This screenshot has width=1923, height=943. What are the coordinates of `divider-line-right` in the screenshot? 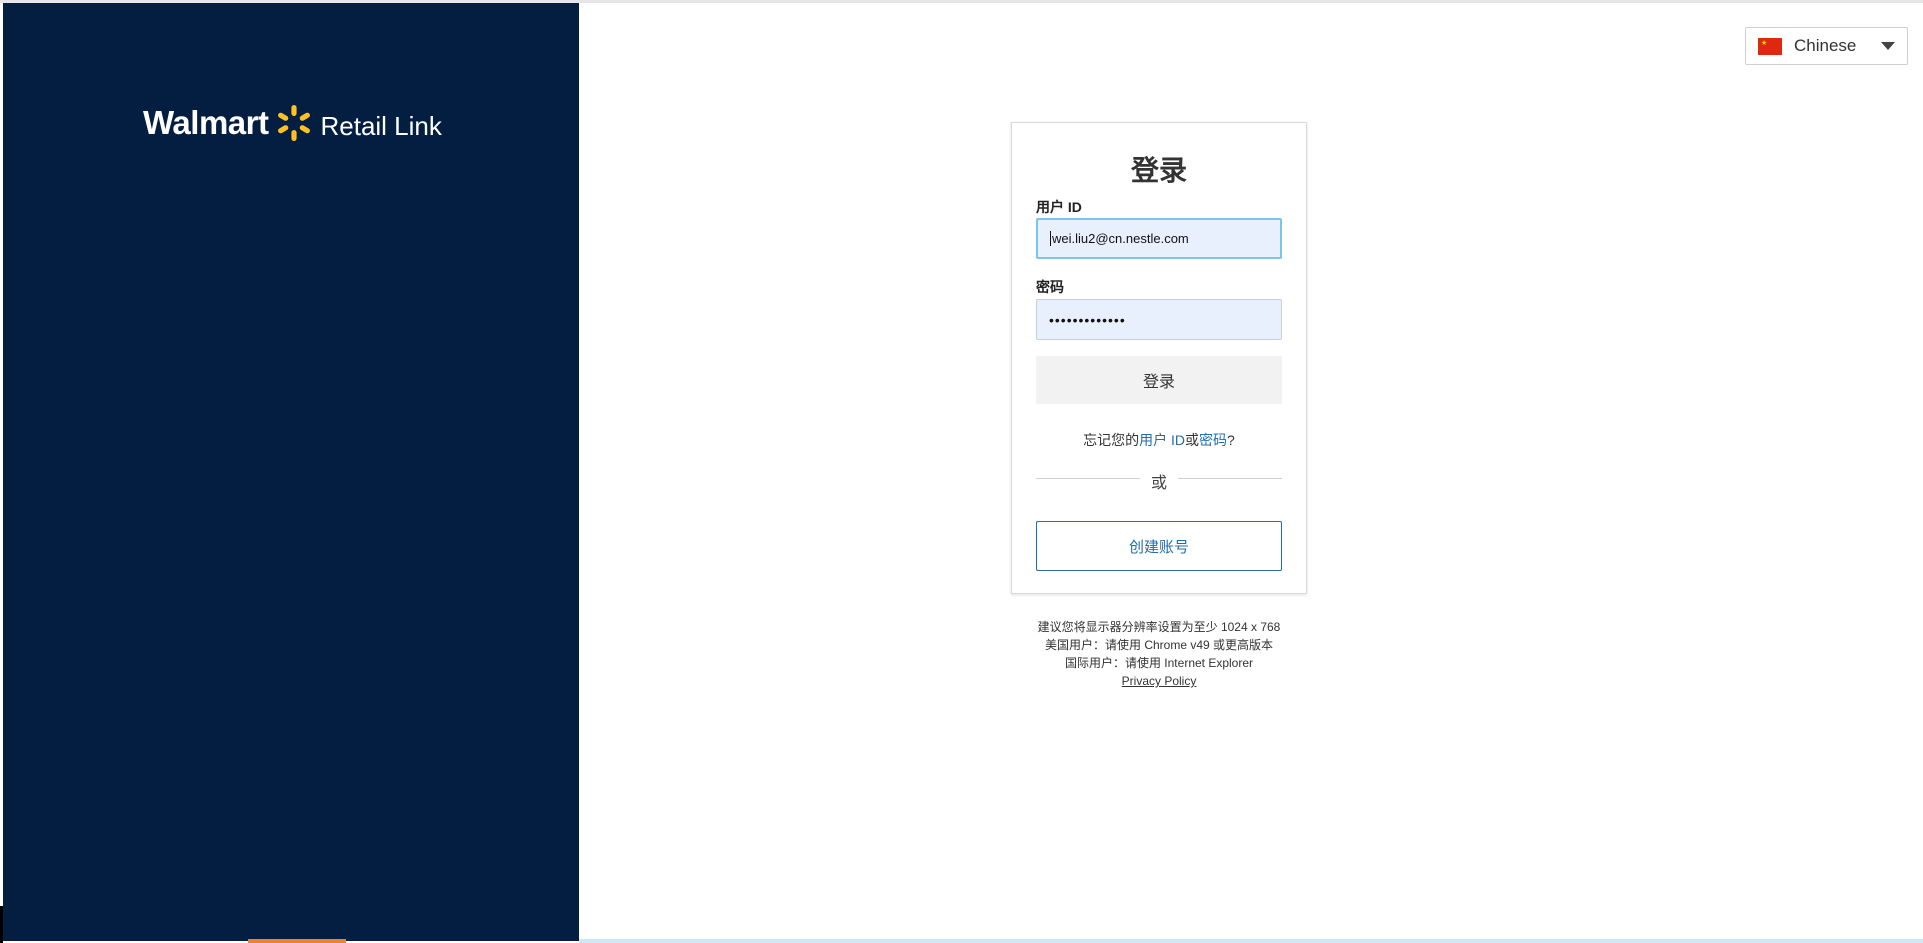 It's located at (1230, 478).